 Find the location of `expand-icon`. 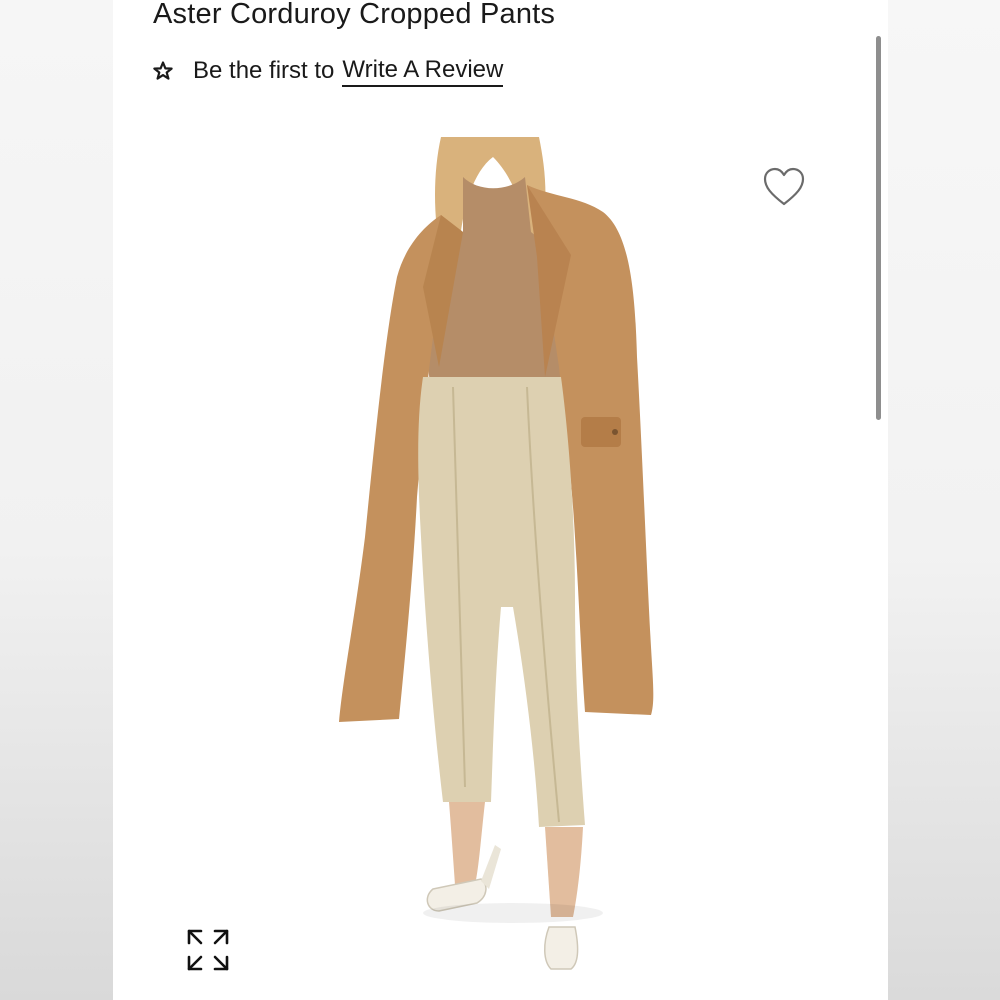

expand-icon is located at coordinates (208, 950).